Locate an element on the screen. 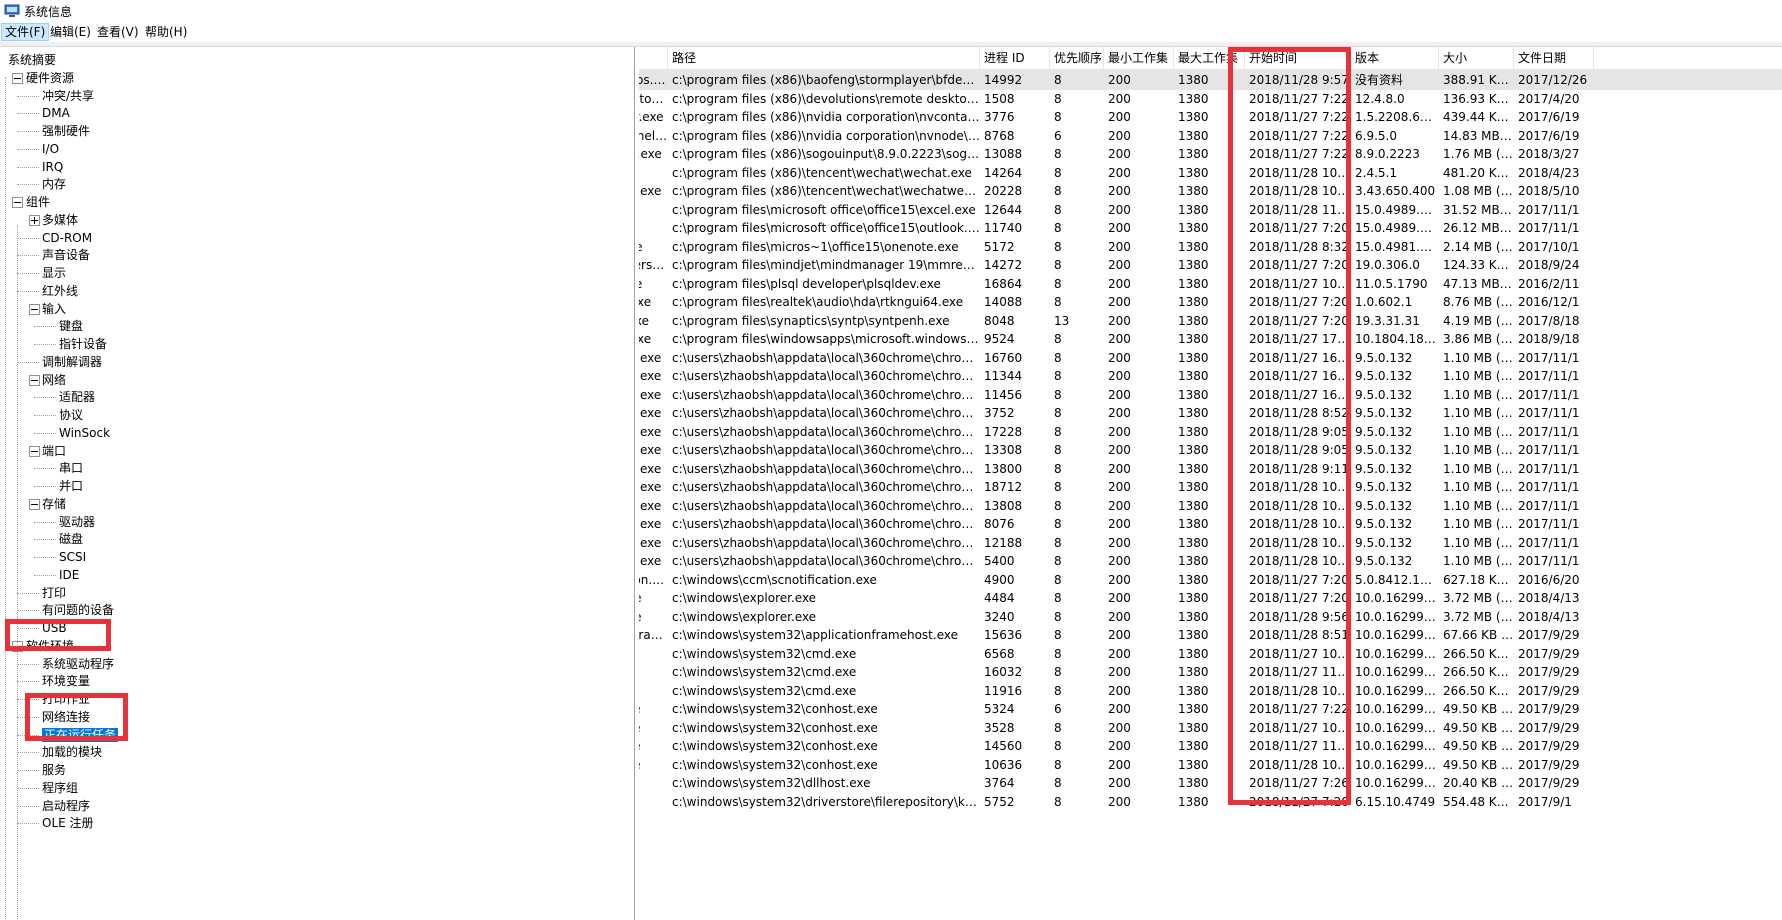  tree-item: 启动程序 is located at coordinates (66, 806).